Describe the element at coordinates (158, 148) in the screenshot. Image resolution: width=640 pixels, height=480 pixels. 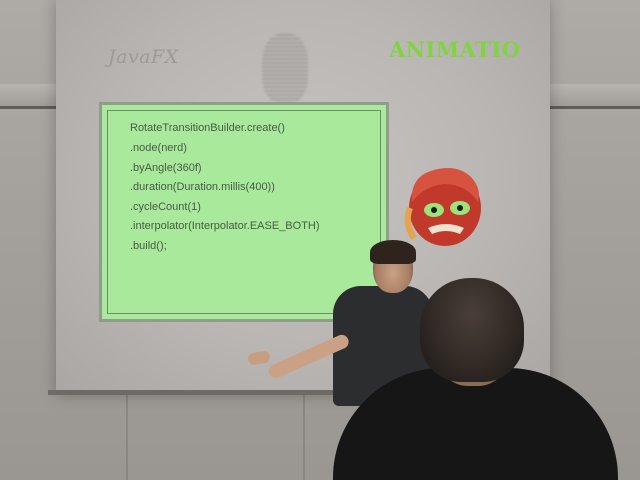
I see `code-line: .node(nerd)` at that location.